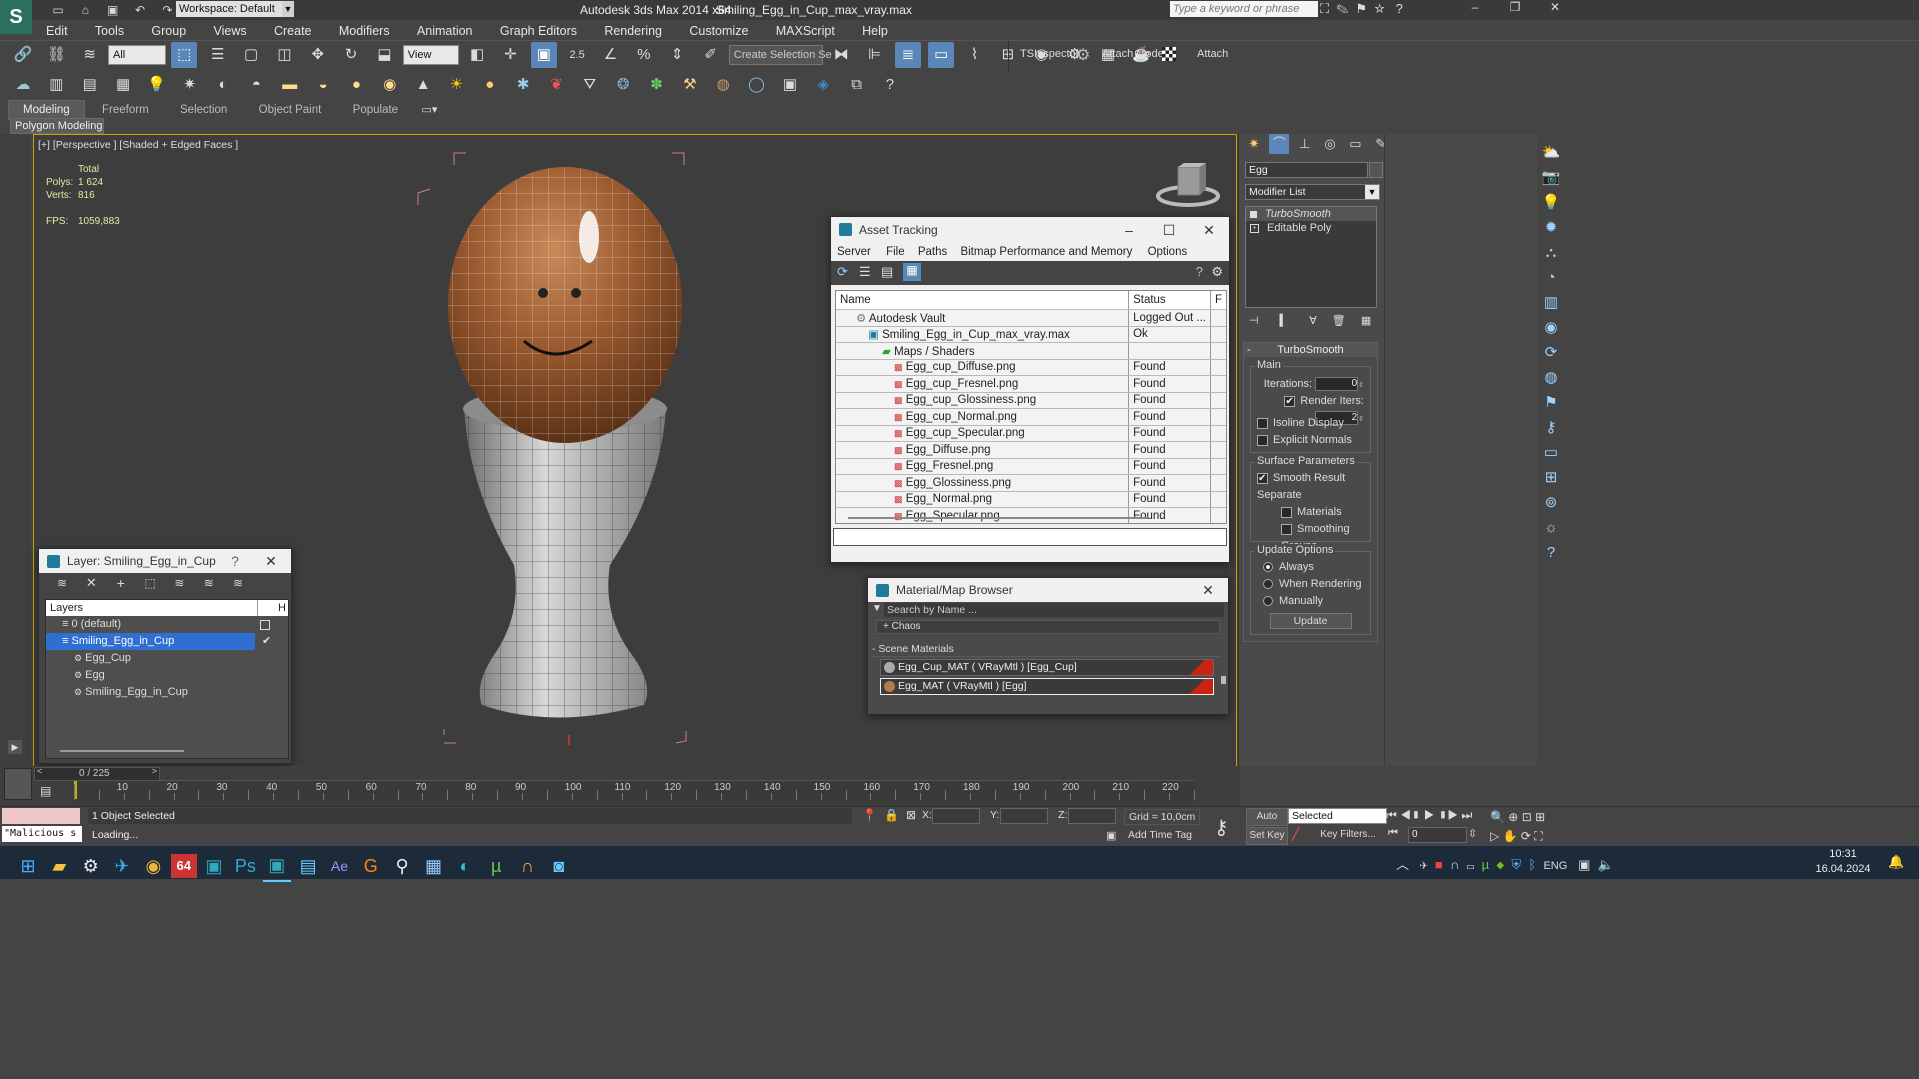  Describe the element at coordinates (1393, 833) in the screenshot. I see `key-mode-toggle-icon: ⏮` at that location.